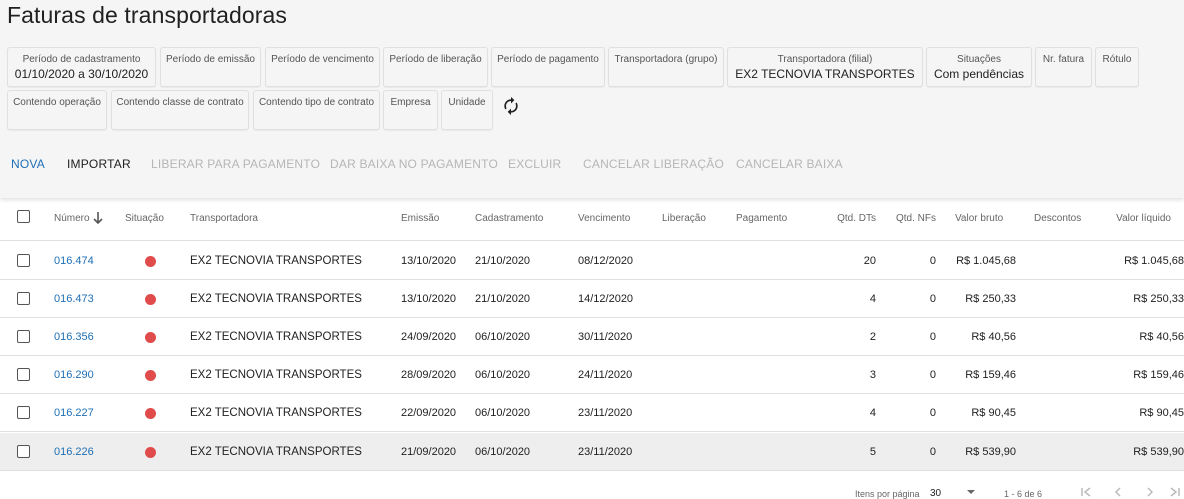  What do you see at coordinates (28, 164) in the screenshot?
I see `nova-button: NOVA` at bounding box center [28, 164].